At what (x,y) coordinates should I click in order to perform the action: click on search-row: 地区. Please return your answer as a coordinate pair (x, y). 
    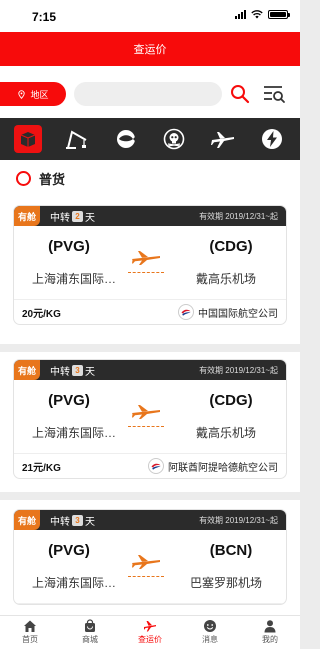
    Looking at the image, I should click on (150, 92).